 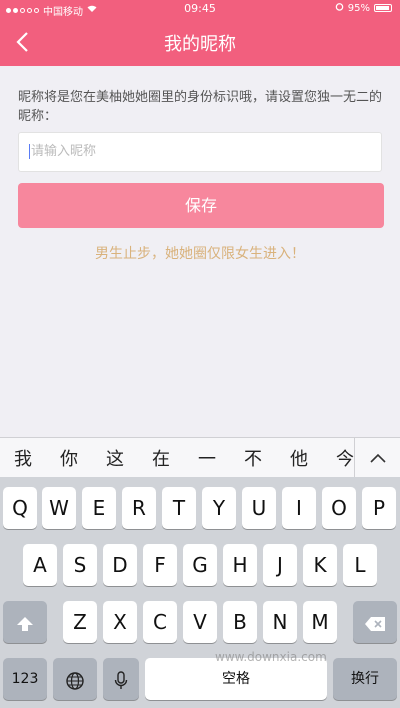 What do you see at coordinates (161, 458) in the screenshot?
I see `candidate-word: 在` at bounding box center [161, 458].